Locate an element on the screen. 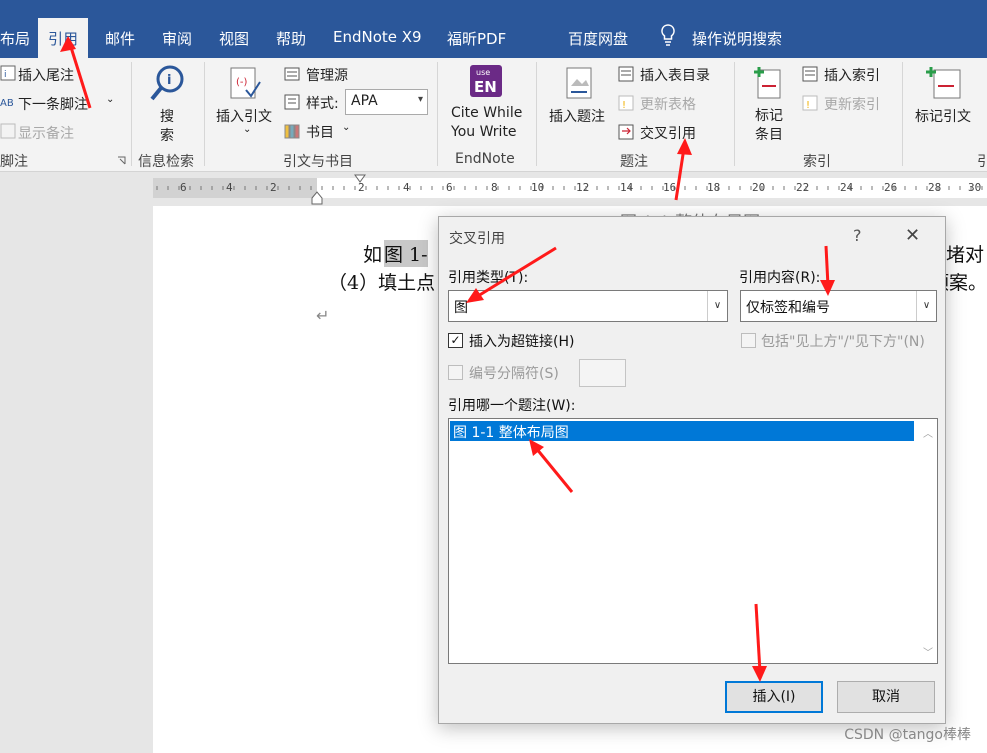 The image size is (987, 753). include-above-below-label: 包括"见上方"/"见下方"(N) is located at coordinates (843, 342).